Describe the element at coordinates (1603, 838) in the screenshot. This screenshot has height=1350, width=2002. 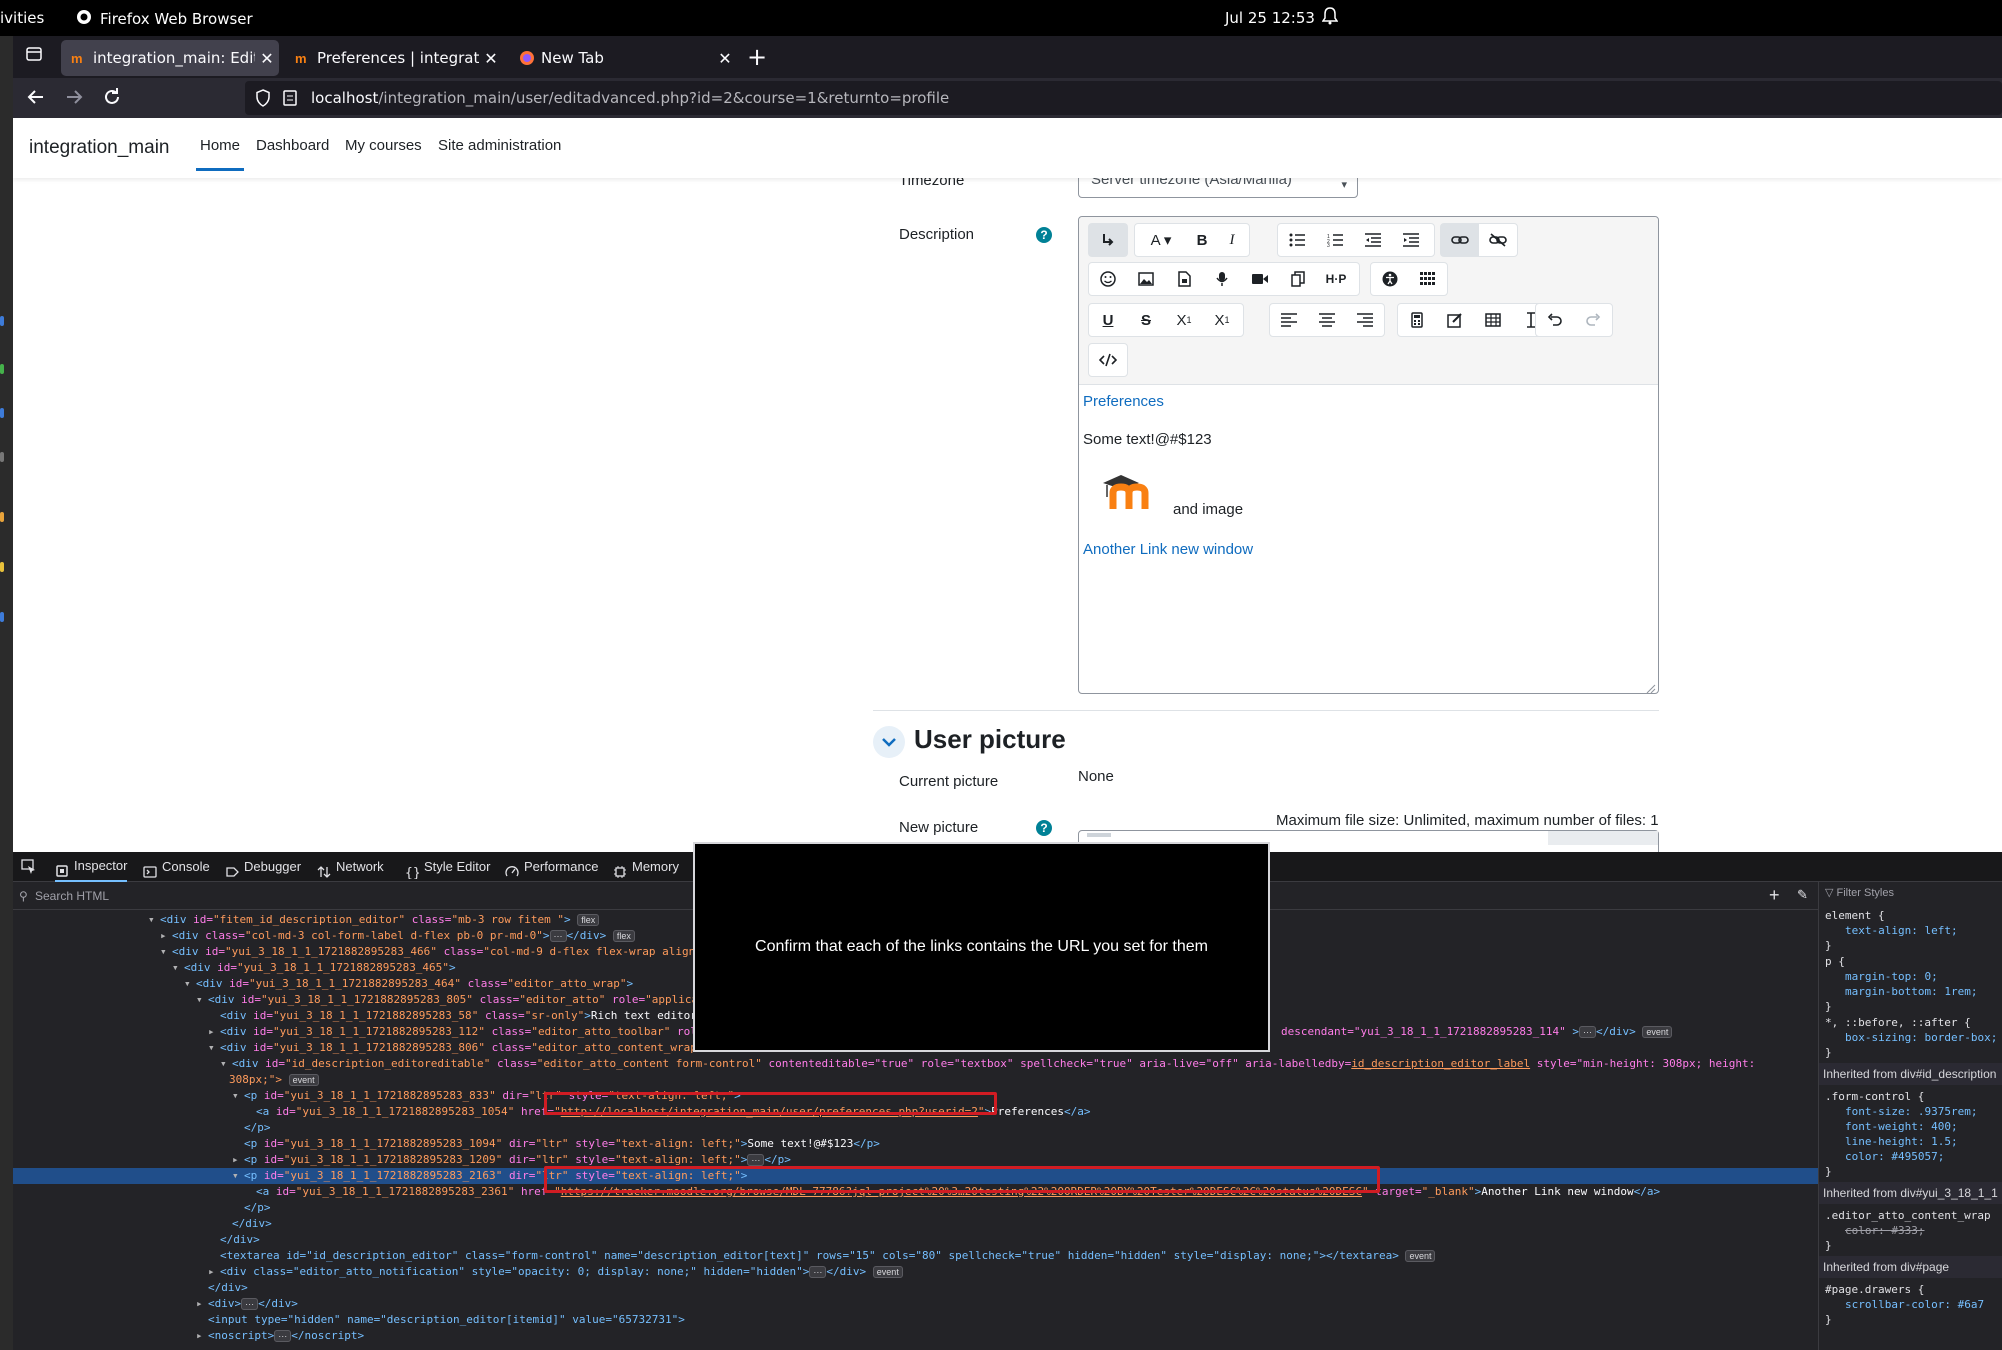
I see `file-picker-view-switcher` at that location.